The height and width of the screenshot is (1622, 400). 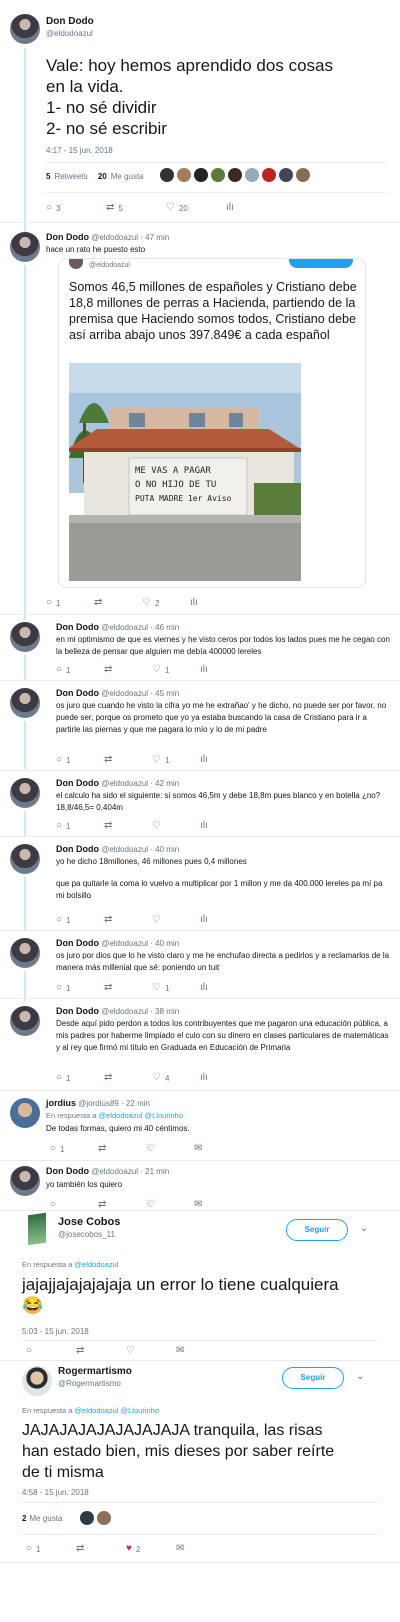 What do you see at coordinates (97, 1264) in the screenshot?
I see `reply-to-link: @eldodoazul` at bounding box center [97, 1264].